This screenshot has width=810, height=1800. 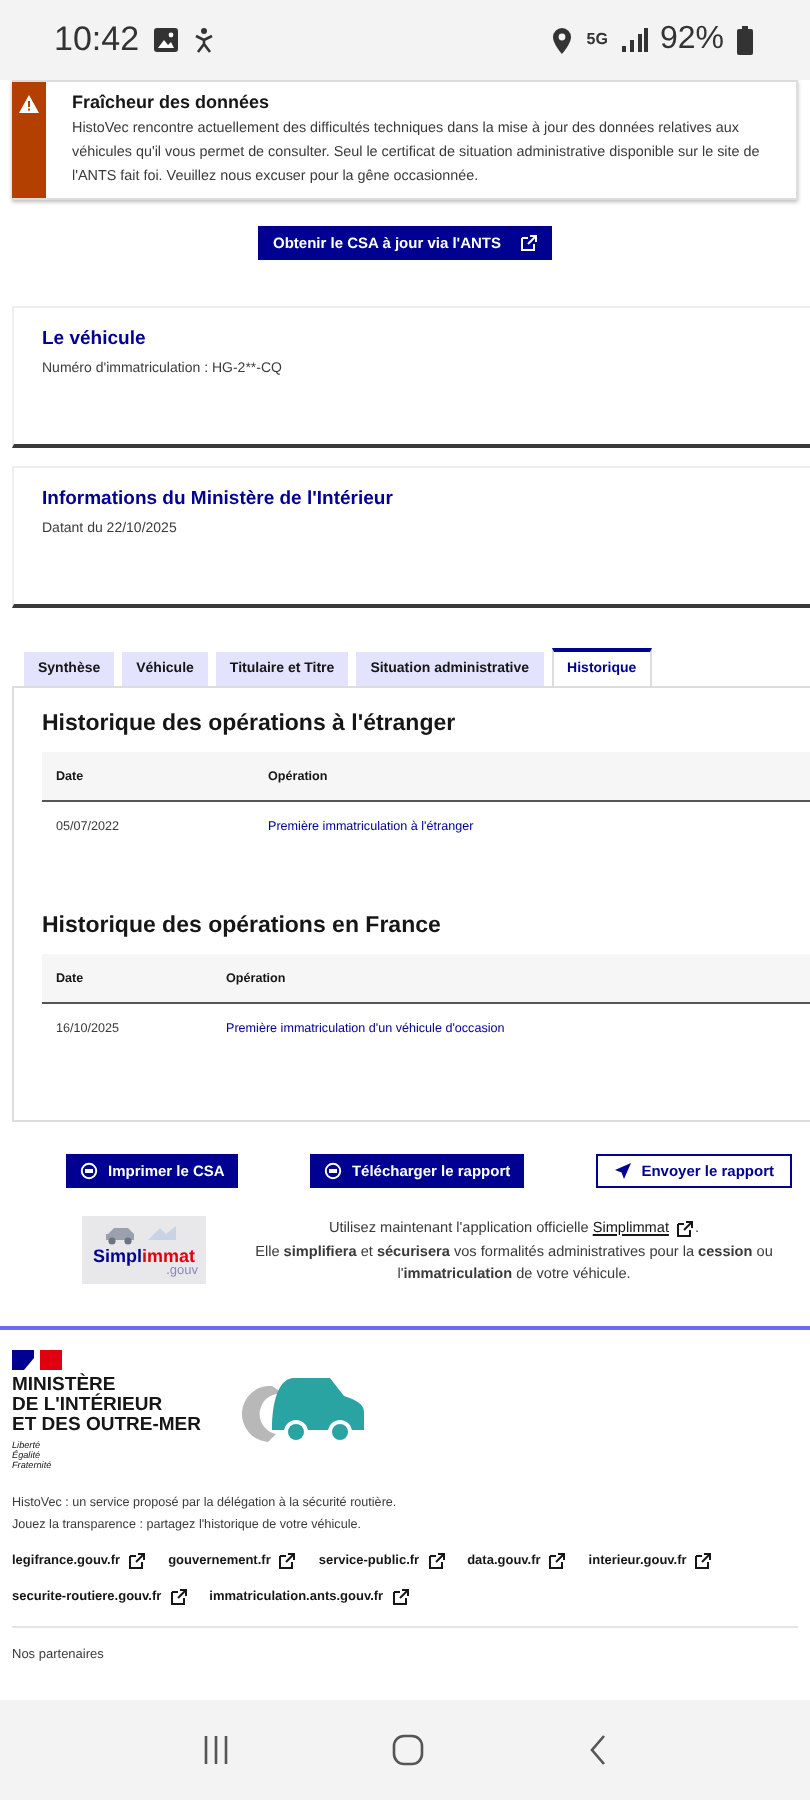 I want to click on clock-time: 10:42, so click(x=97, y=40).